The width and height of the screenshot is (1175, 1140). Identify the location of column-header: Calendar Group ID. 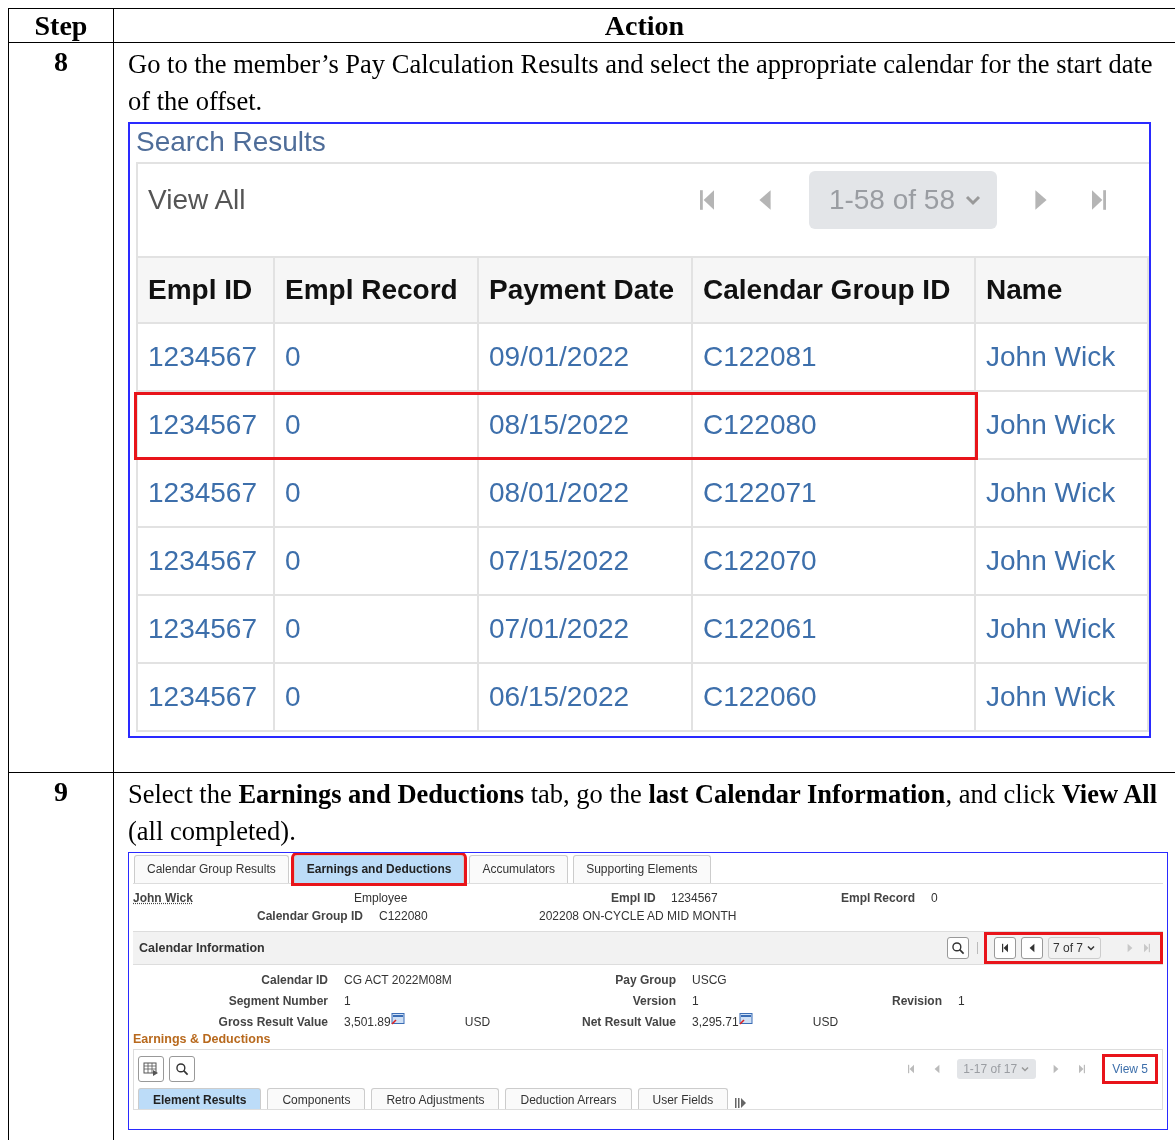
(834, 291).